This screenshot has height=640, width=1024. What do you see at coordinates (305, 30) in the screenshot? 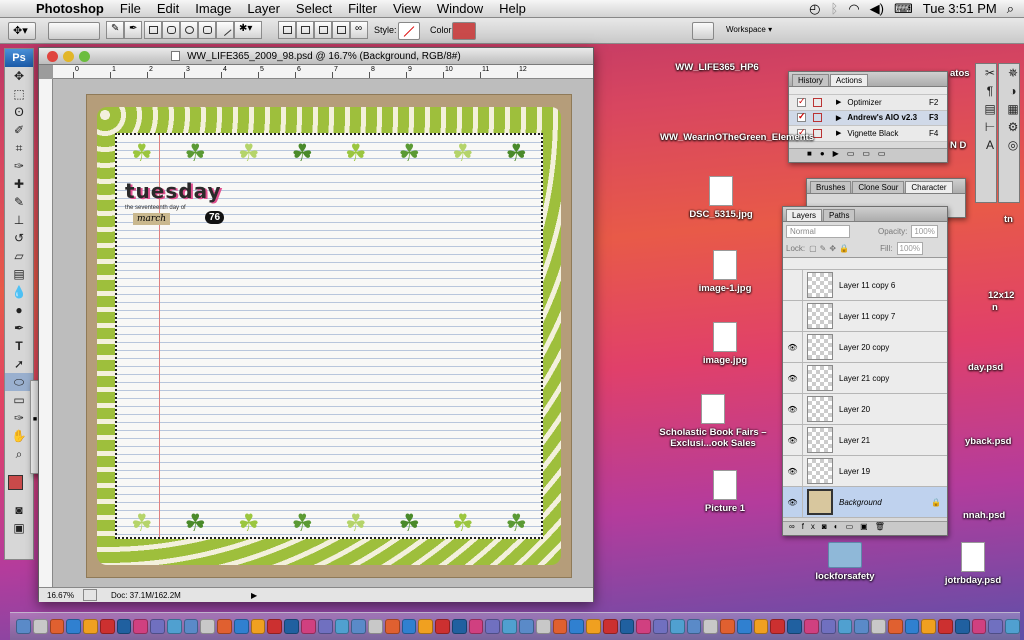
I see `subtract-area-button` at bounding box center [305, 30].